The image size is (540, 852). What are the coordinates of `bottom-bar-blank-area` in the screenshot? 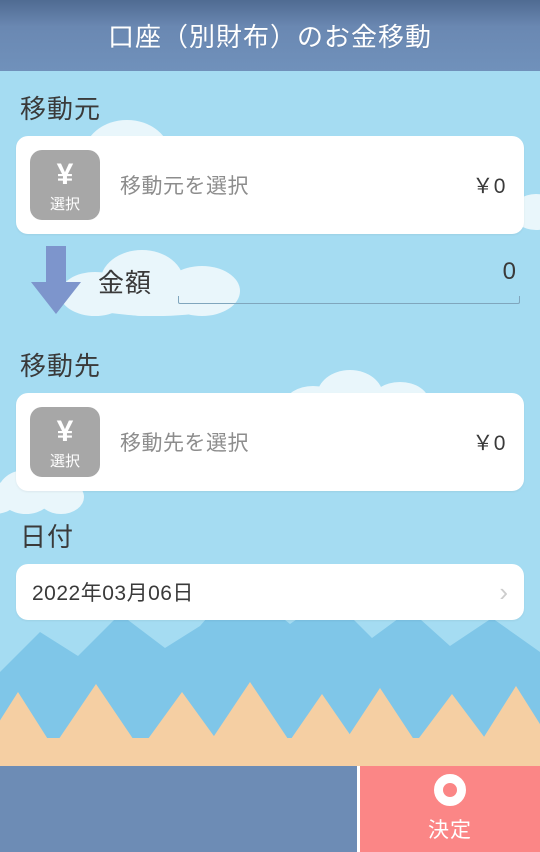 It's located at (180, 809).